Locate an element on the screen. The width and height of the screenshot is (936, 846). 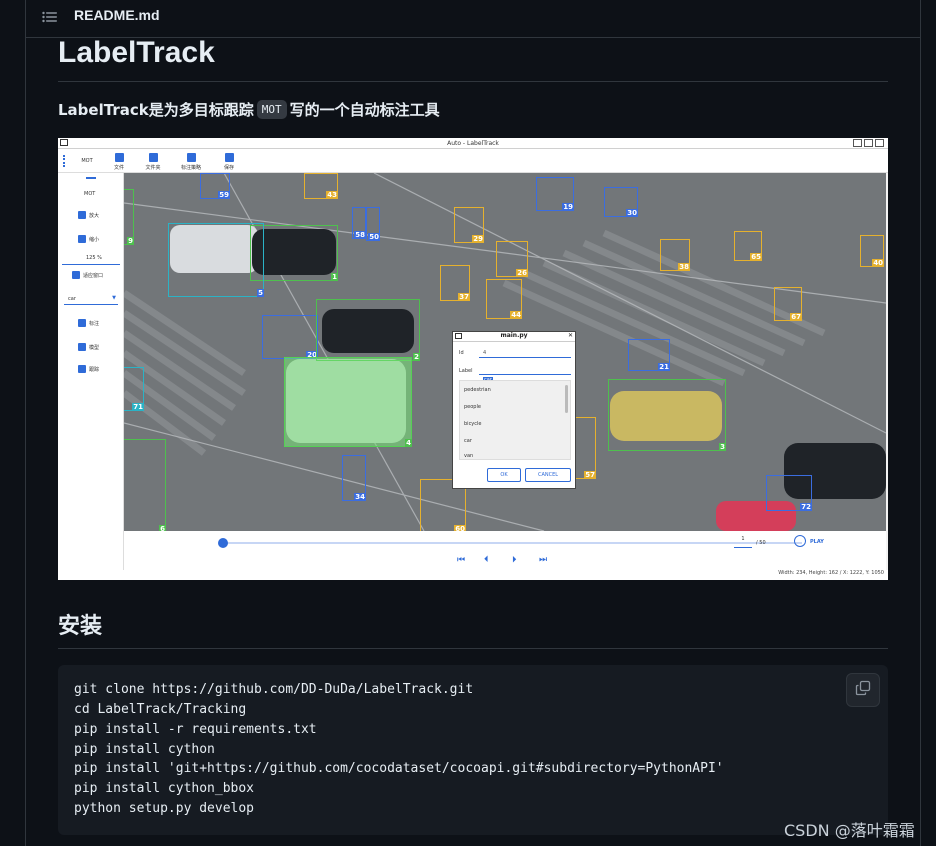
track-box: 40 is located at coordinates (872, 251).